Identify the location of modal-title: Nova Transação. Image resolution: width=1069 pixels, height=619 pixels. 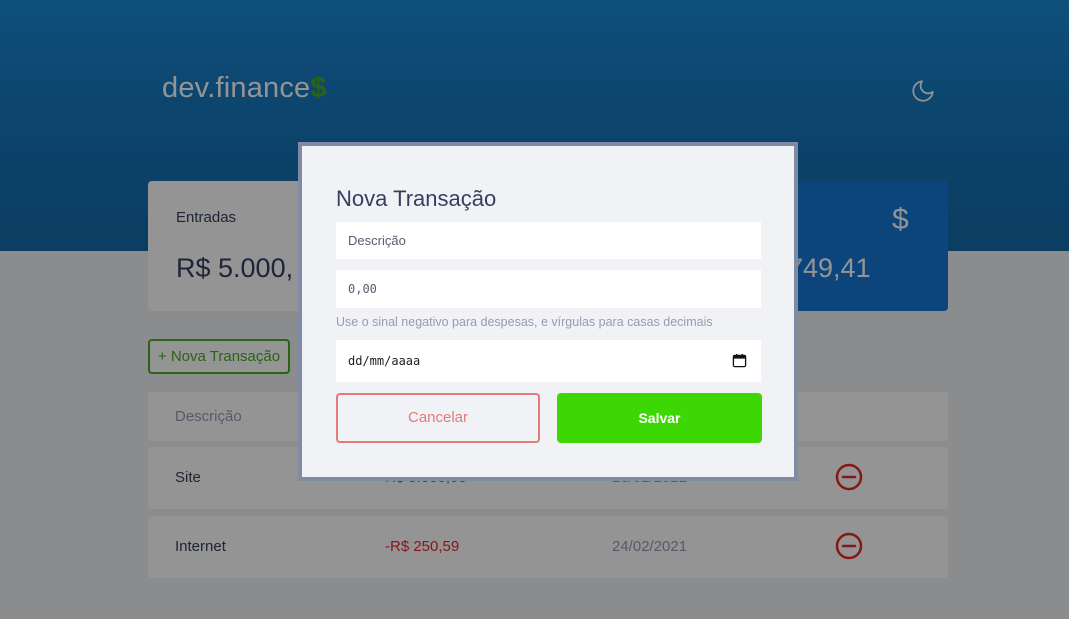
(416, 198).